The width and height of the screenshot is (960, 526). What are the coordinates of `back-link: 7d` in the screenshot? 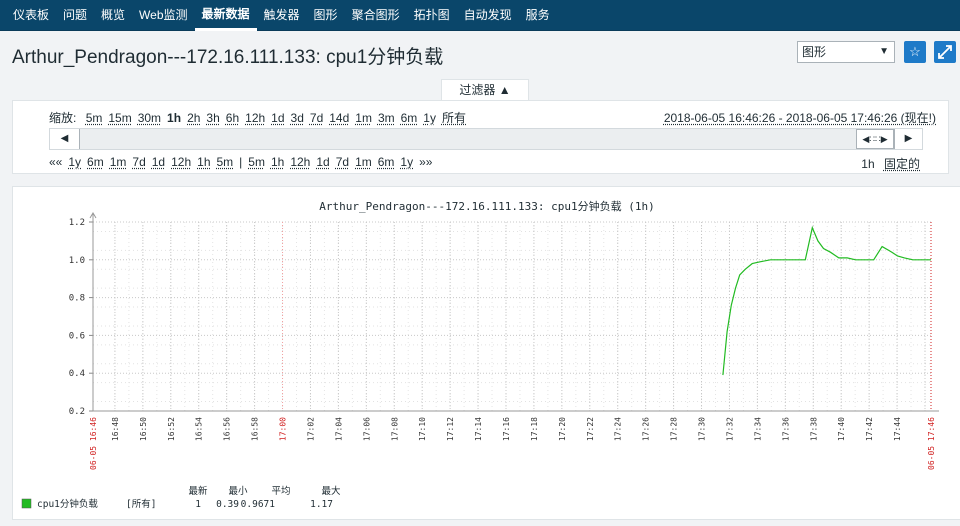 It's located at (138, 162).